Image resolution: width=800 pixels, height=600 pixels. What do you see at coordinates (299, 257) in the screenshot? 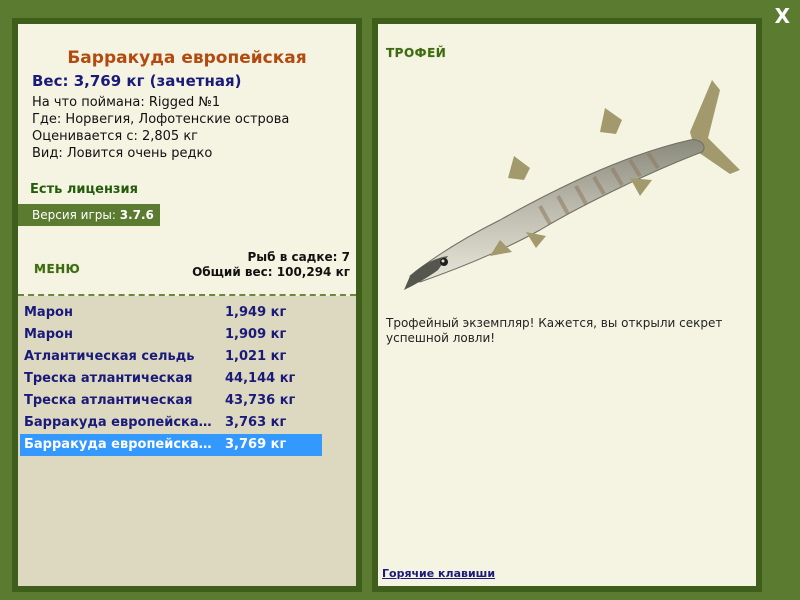
I see `fish-count: Рыб в садке: 7` at bounding box center [299, 257].